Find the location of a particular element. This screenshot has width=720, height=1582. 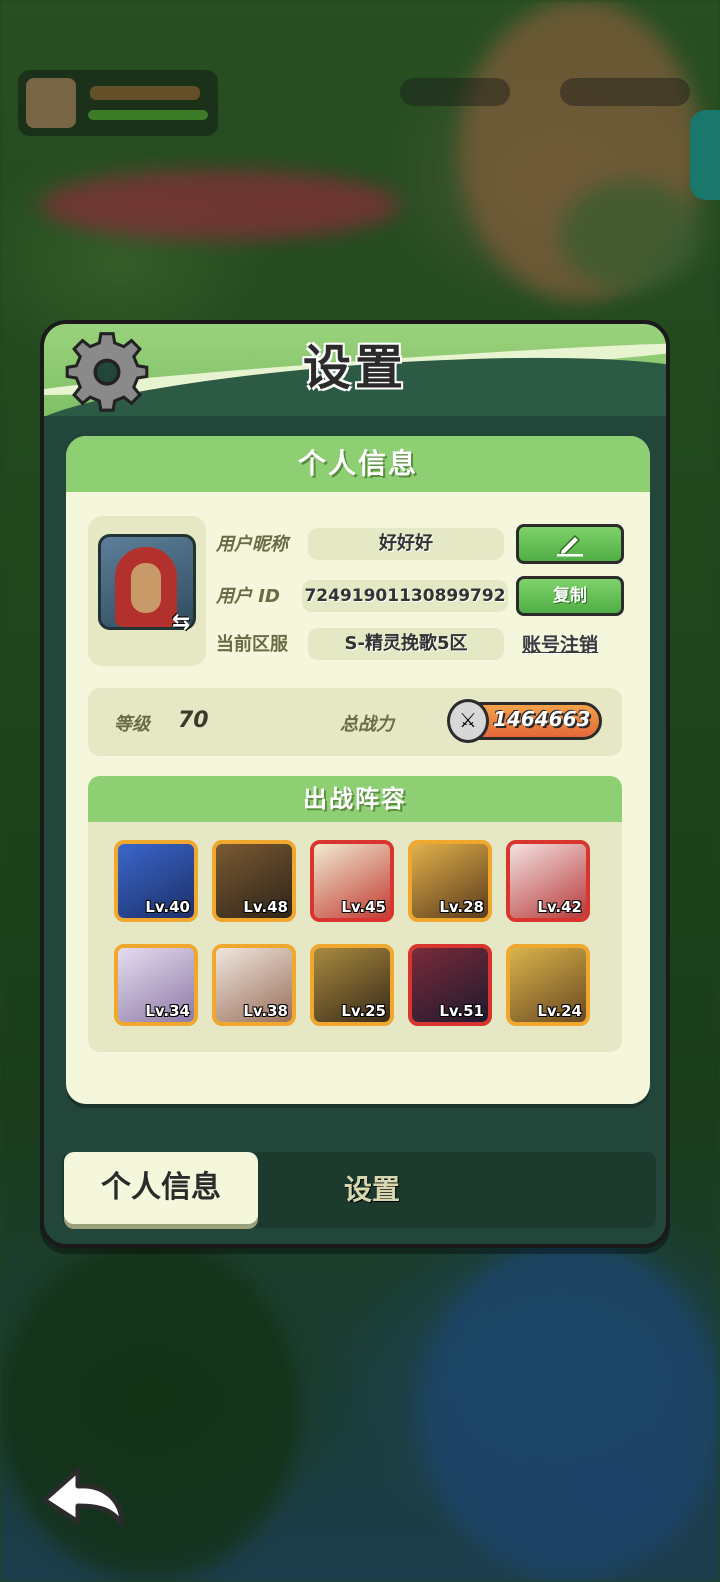

hero-slot: Lv.25 is located at coordinates (352, 985).